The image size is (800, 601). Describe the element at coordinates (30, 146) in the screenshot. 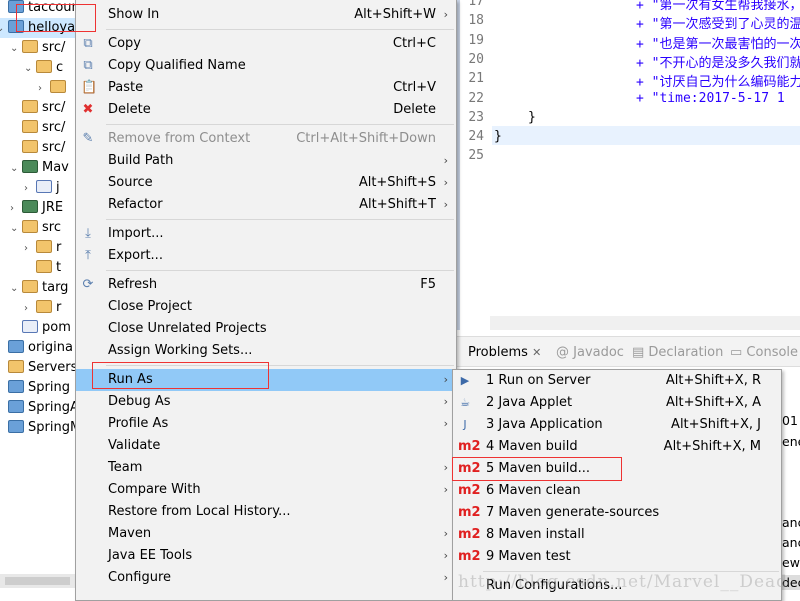

I see `source-folder-icon` at that location.